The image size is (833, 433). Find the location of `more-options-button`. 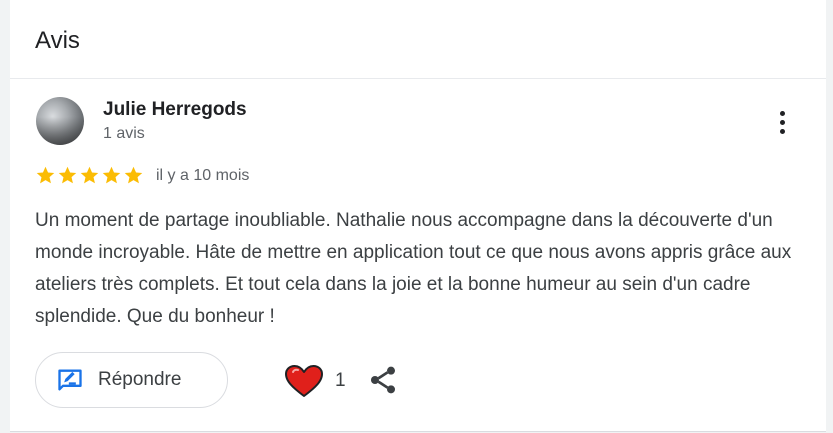

more-options-button is located at coordinates (782, 122).